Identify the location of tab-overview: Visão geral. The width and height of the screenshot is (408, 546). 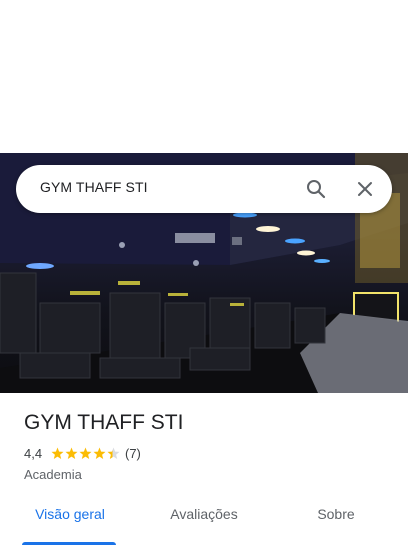
(69, 526).